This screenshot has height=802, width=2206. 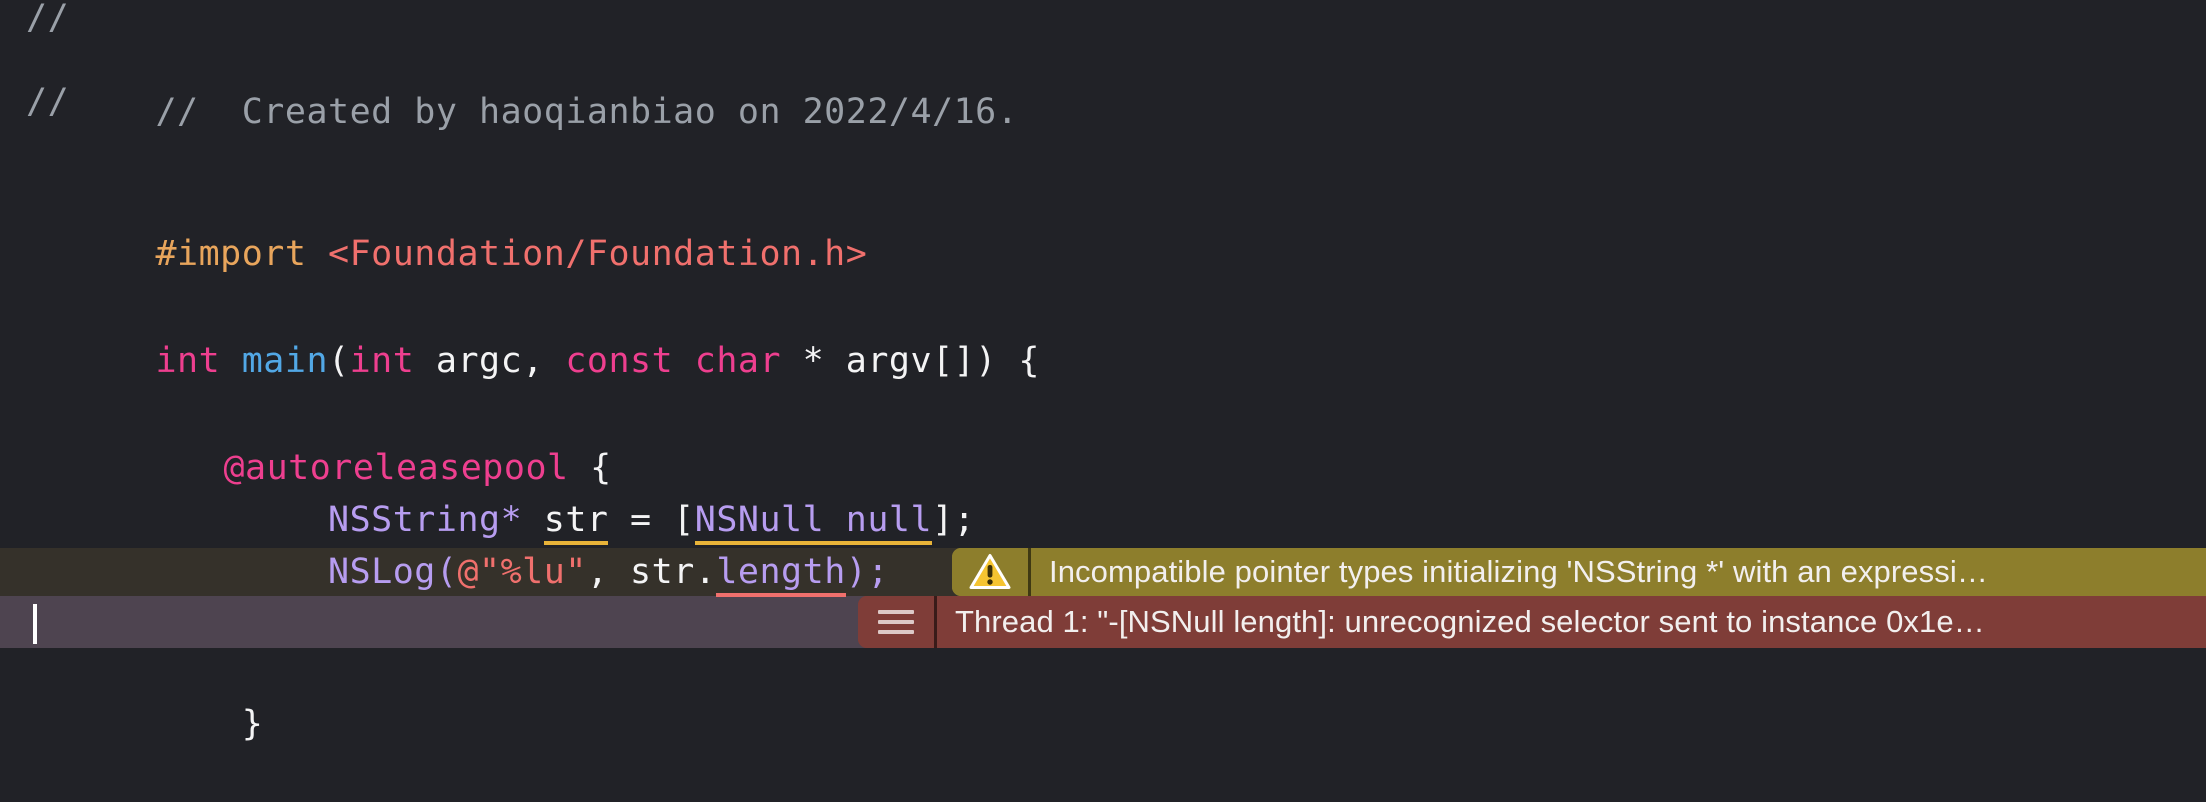 I want to click on statement-close: );, so click(x=867, y=572).